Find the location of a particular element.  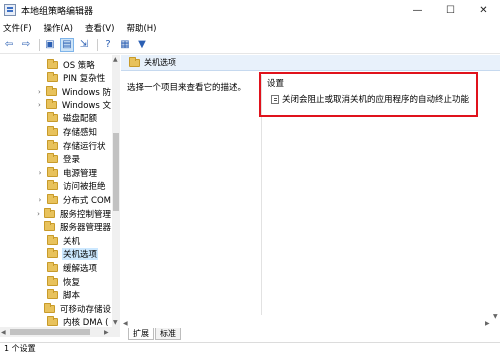

tree-item-label: 缓解选项 is located at coordinates (80, 268).